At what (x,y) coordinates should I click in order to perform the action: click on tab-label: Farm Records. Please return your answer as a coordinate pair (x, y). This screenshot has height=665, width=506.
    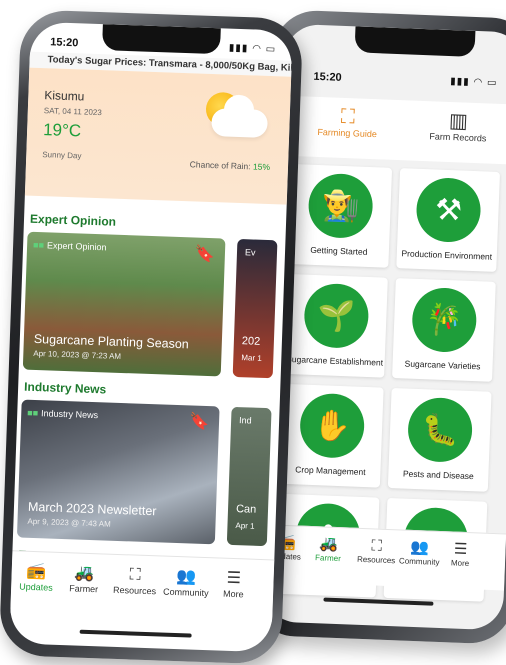
    Looking at the image, I should click on (458, 137).